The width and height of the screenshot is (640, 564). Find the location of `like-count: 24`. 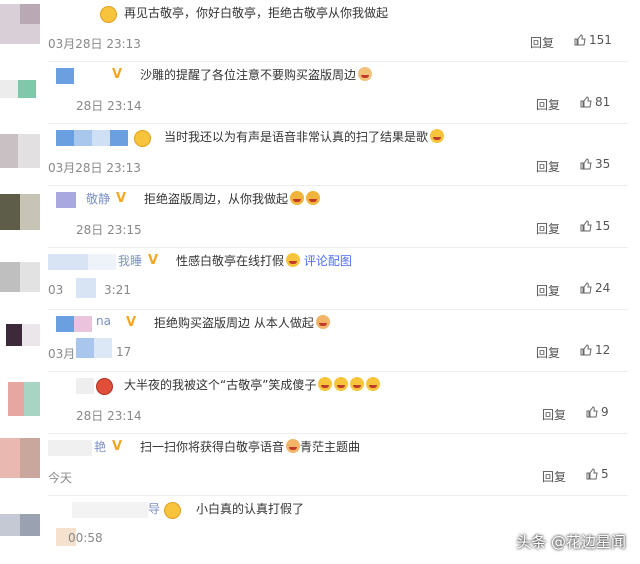

like-count: 24 is located at coordinates (603, 288).